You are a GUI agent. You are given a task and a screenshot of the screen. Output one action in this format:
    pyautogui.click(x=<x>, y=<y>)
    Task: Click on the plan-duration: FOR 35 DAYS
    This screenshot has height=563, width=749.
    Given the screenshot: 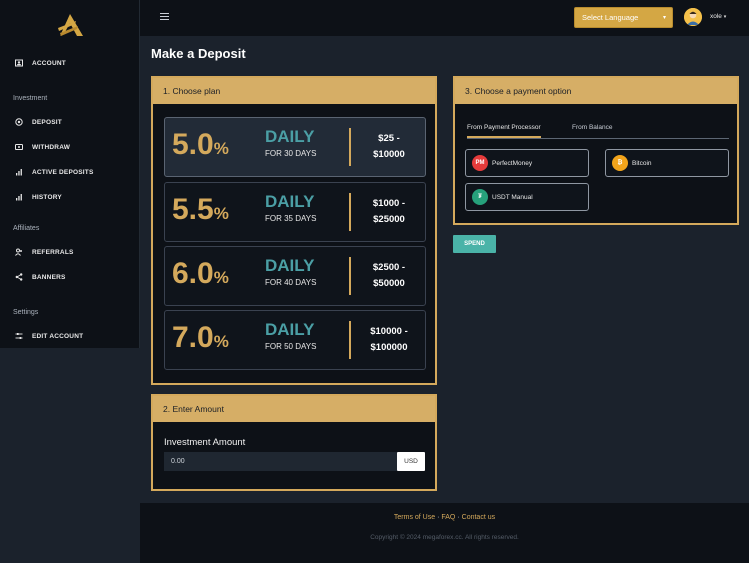 What is the action you would take?
    pyautogui.click(x=291, y=218)
    